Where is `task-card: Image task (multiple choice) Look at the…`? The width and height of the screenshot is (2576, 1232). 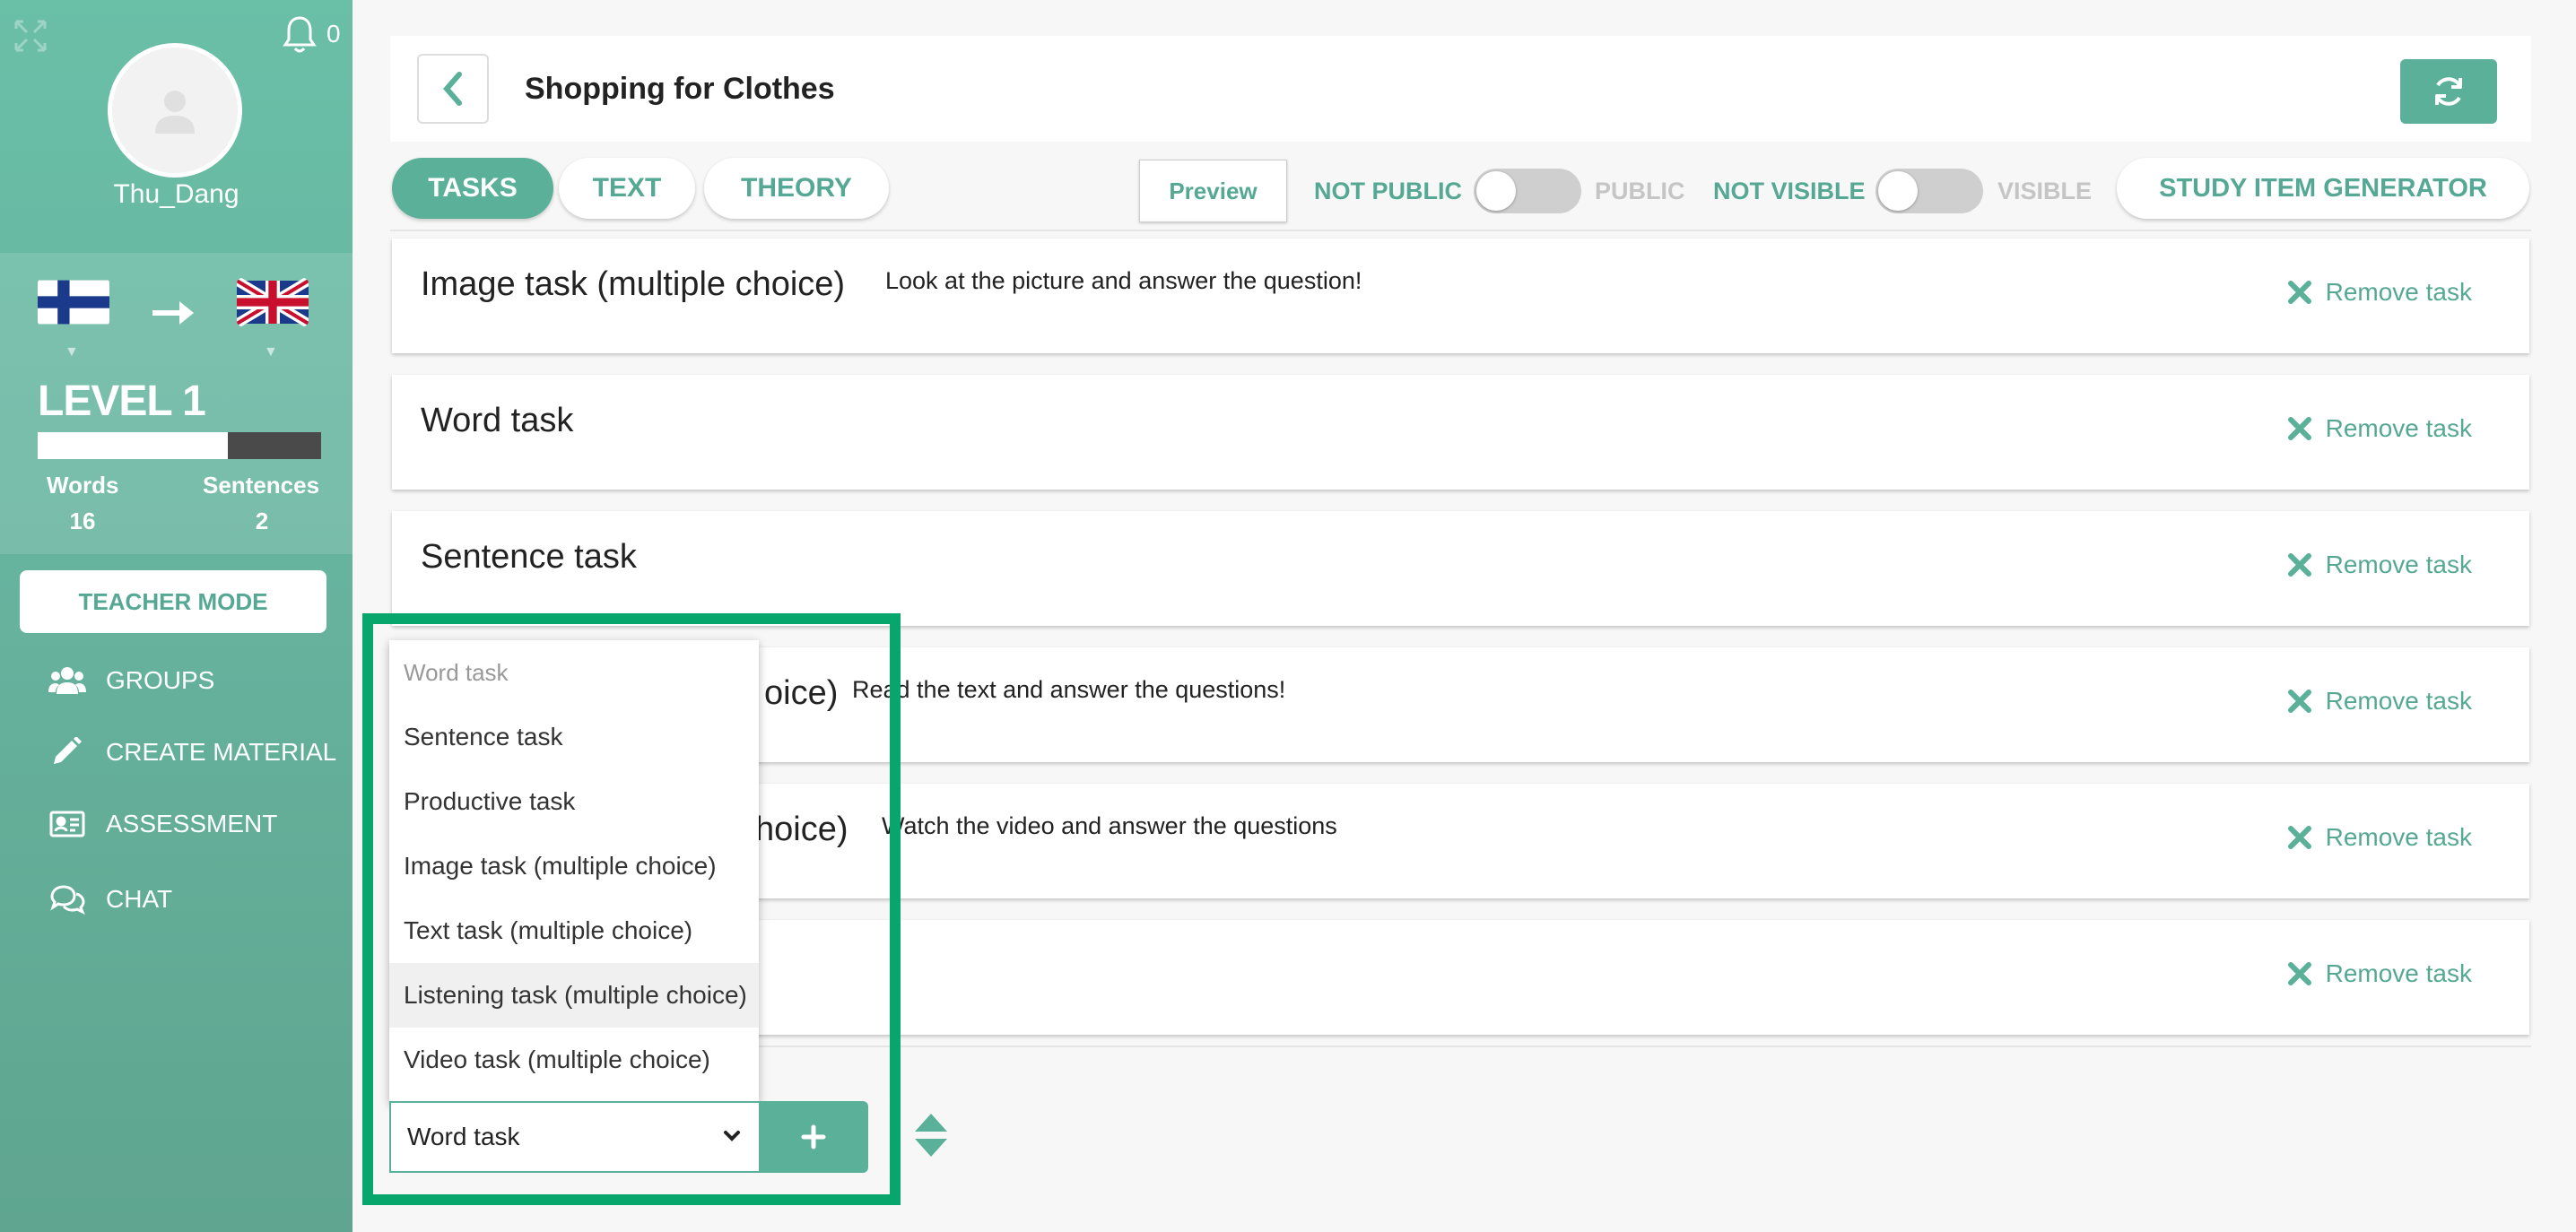
task-card: Image task (multiple choice) Look at the… is located at coordinates (1460, 296).